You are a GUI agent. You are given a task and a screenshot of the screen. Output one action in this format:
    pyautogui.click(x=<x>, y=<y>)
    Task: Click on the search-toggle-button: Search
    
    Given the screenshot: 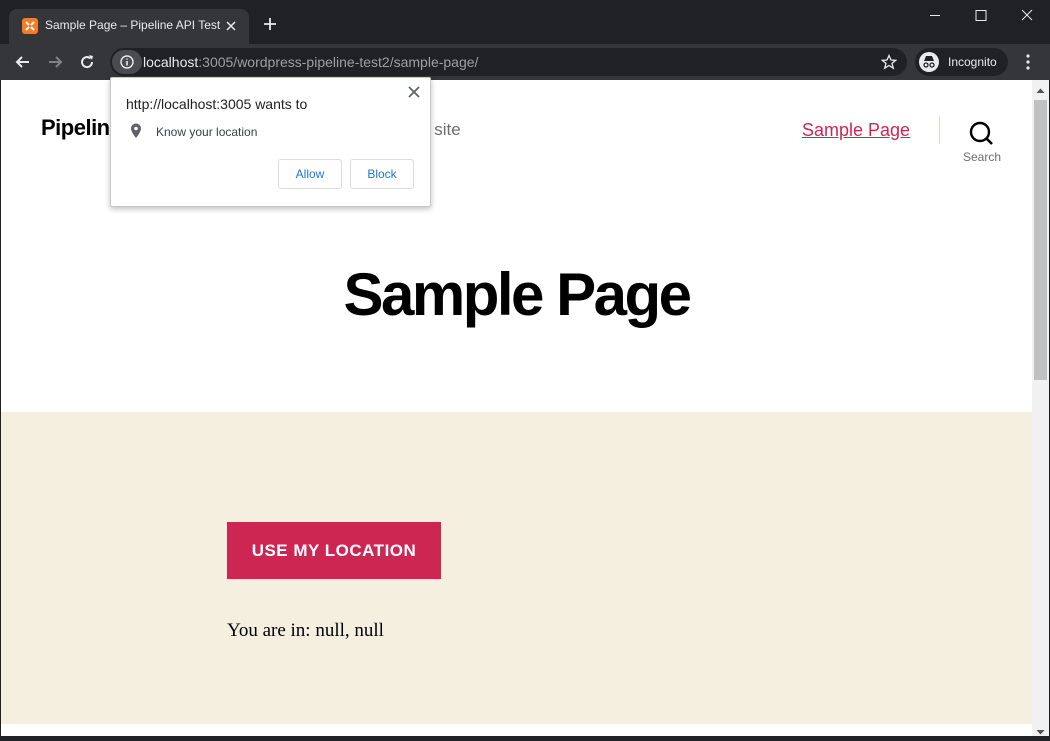 What is the action you would take?
    pyautogui.click(x=982, y=141)
    